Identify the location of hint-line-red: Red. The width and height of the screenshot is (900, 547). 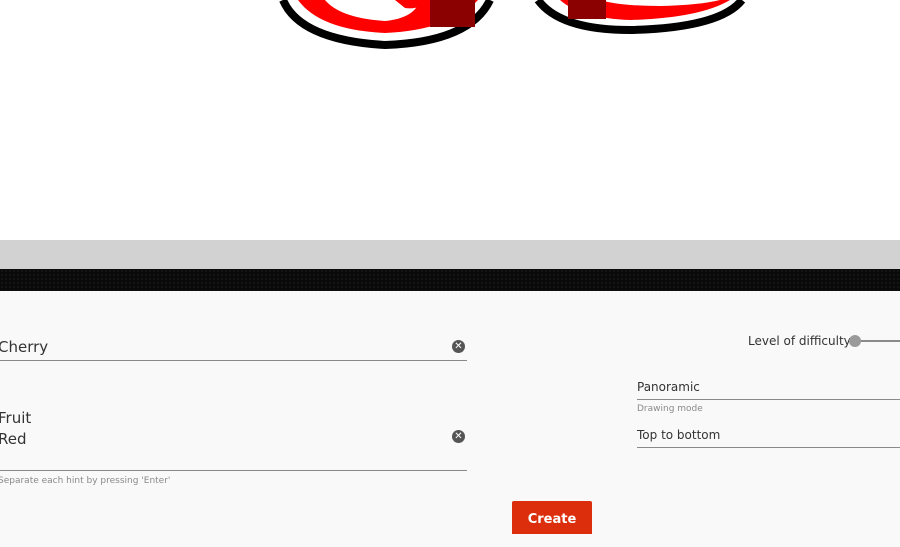
(13, 439).